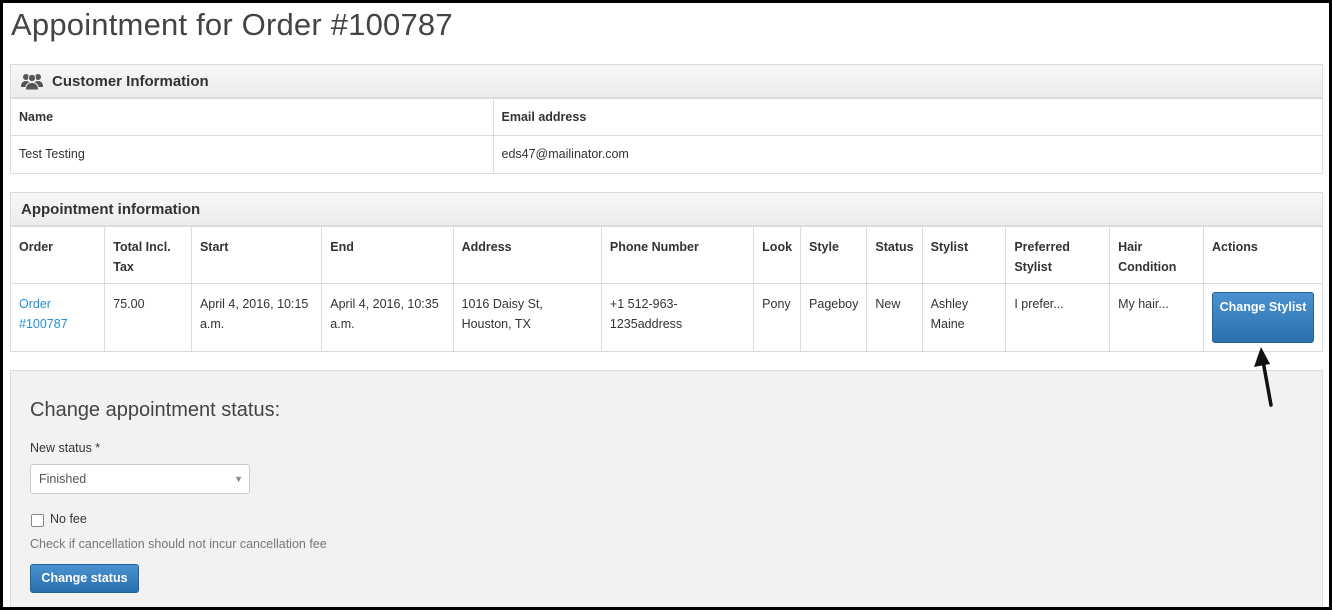  What do you see at coordinates (37, 520) in the screenshot?
I see `no-fee-checkbox` at bounding box center [37, 520].